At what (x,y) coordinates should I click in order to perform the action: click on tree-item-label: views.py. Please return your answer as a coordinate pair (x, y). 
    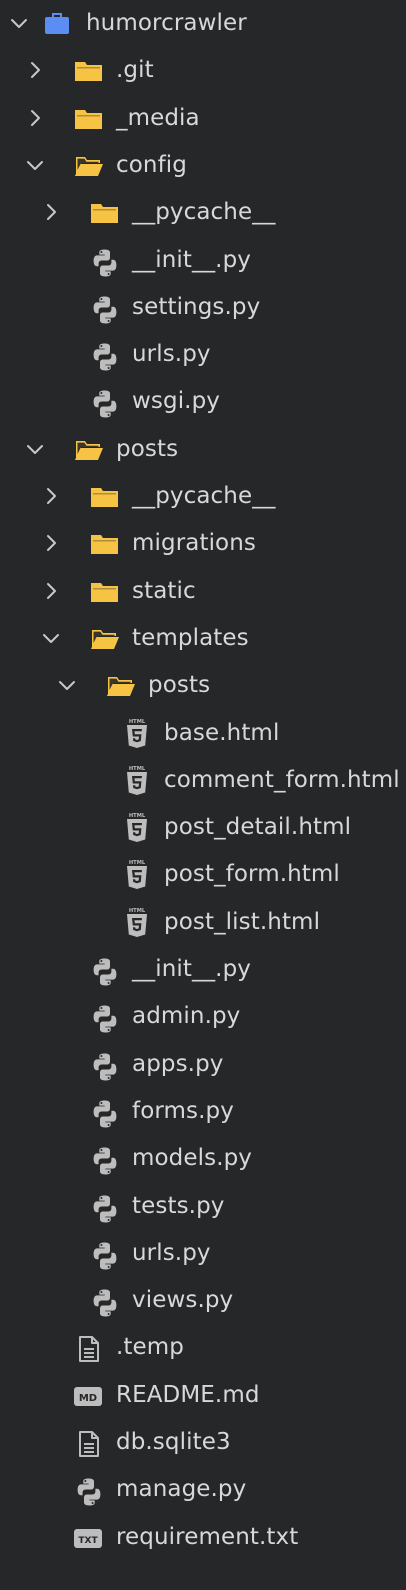
    Looking at the image, I should click on (183, 1300).